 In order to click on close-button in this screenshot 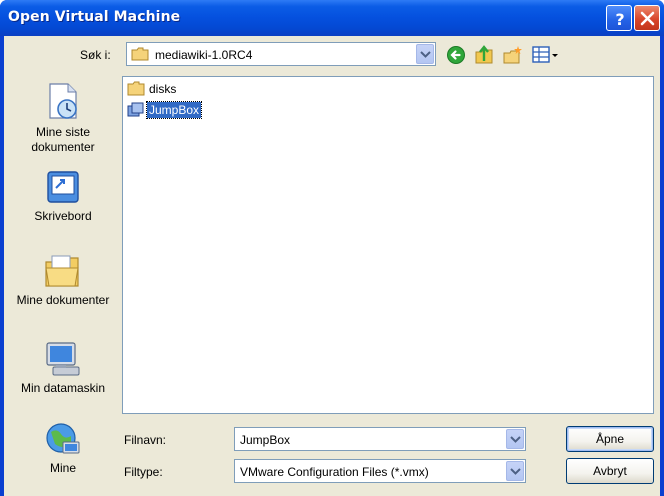, I will do `click(647, 18)`.